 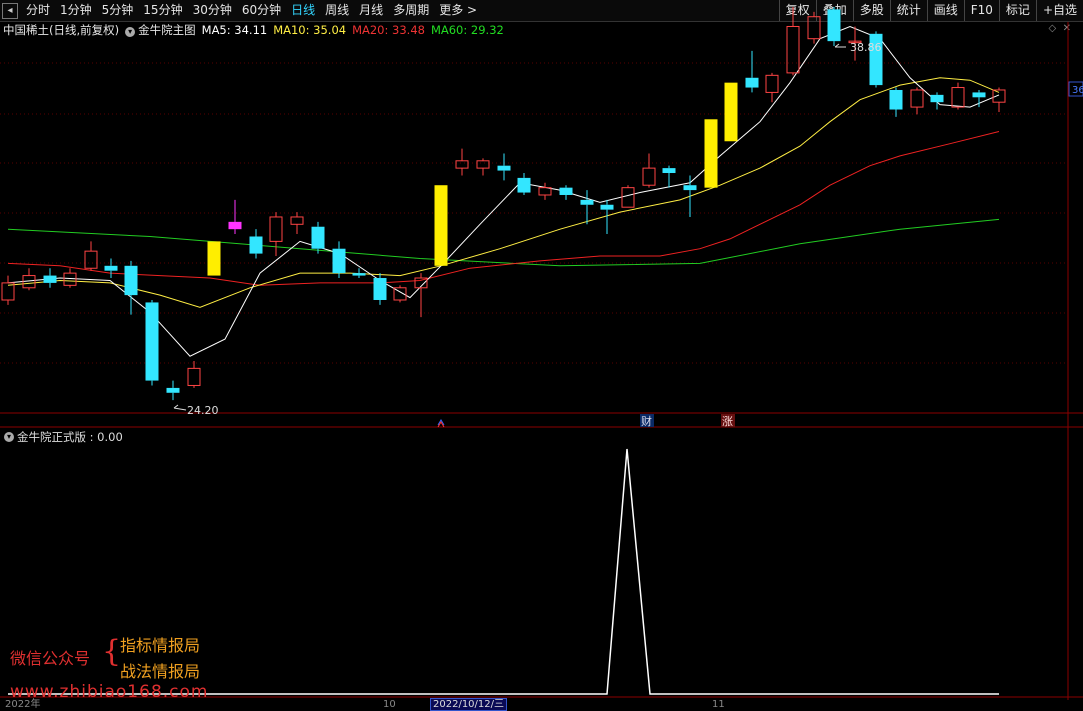 I want to click on ma60-polyline, so click(x=503, y=242).